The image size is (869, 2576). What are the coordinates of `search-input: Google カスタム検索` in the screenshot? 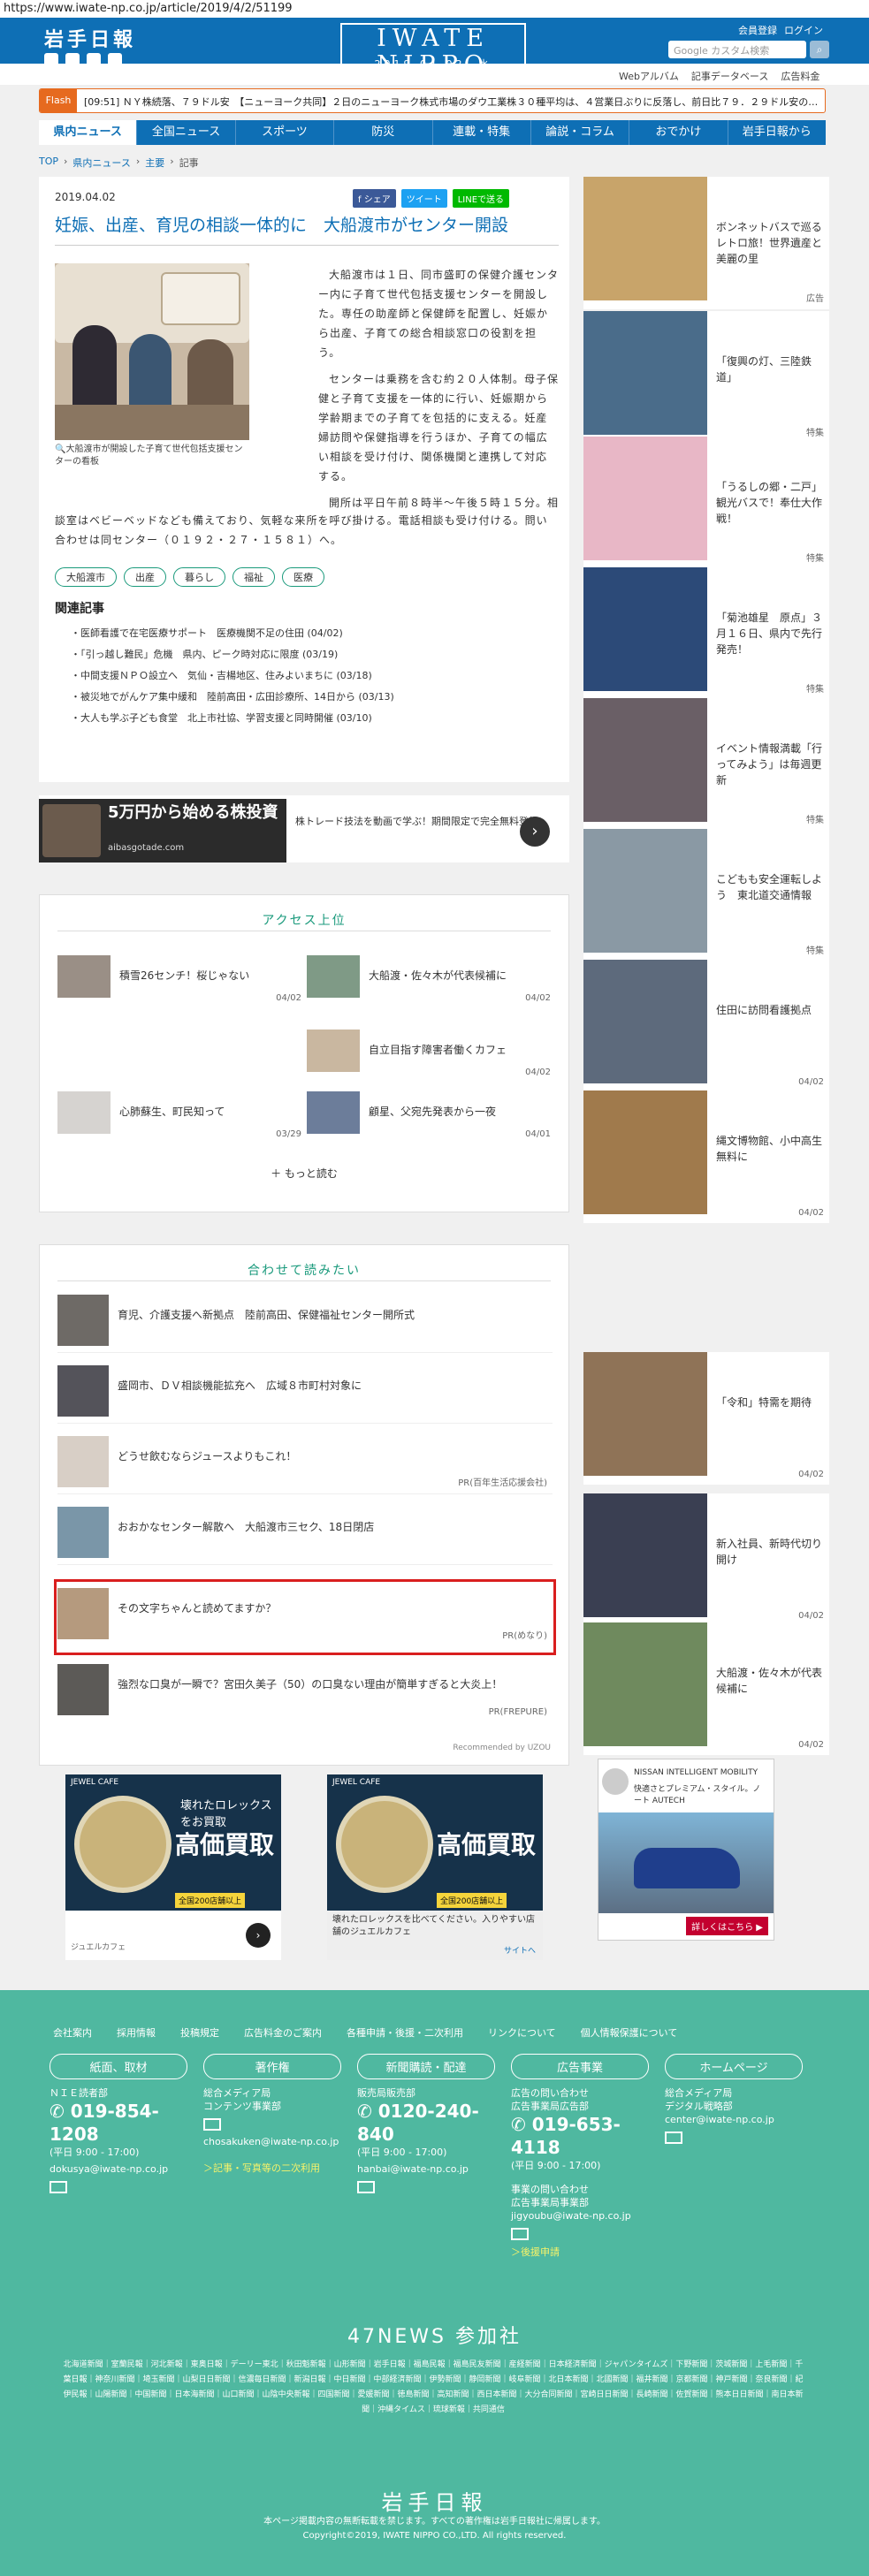 It's located at (737, 49).